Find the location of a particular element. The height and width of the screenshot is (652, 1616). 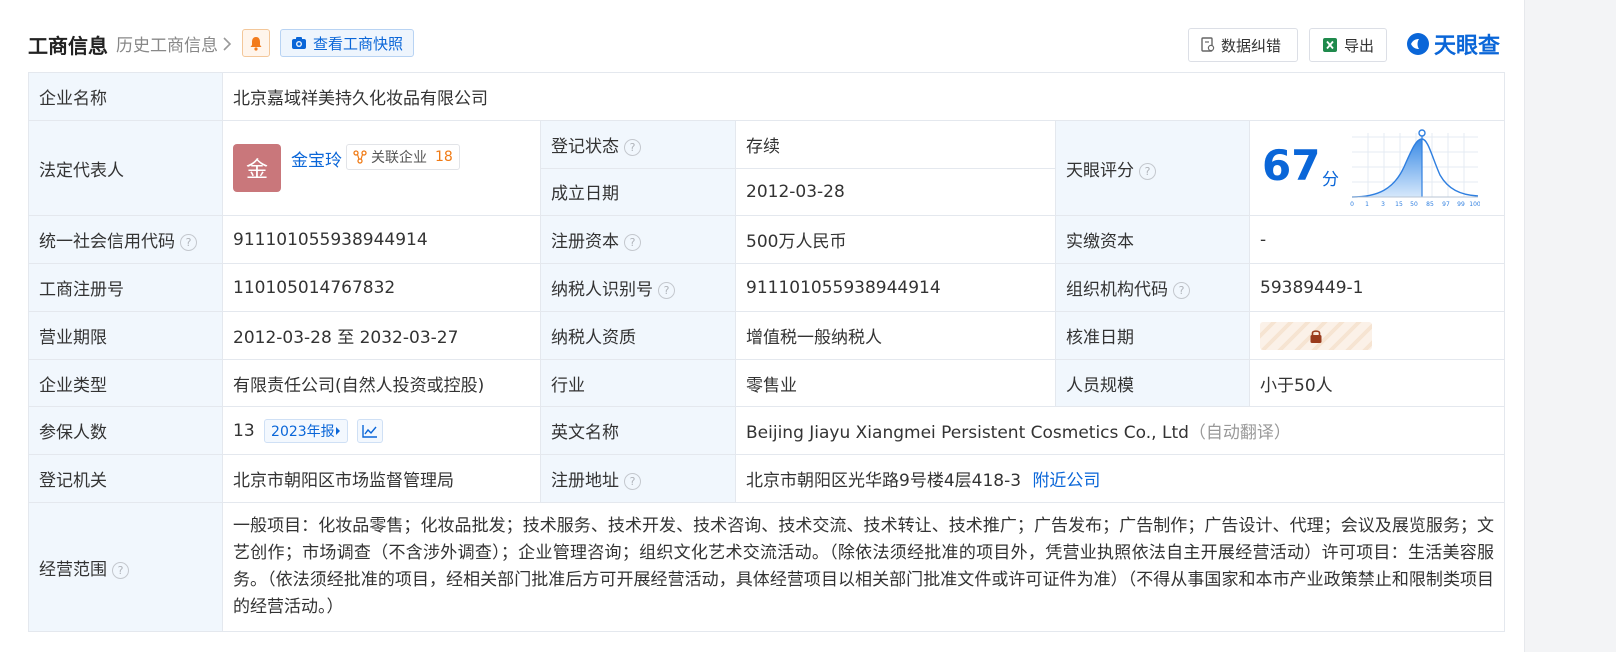

insured-label: 参保人数 is located at coordinates (125, 430).